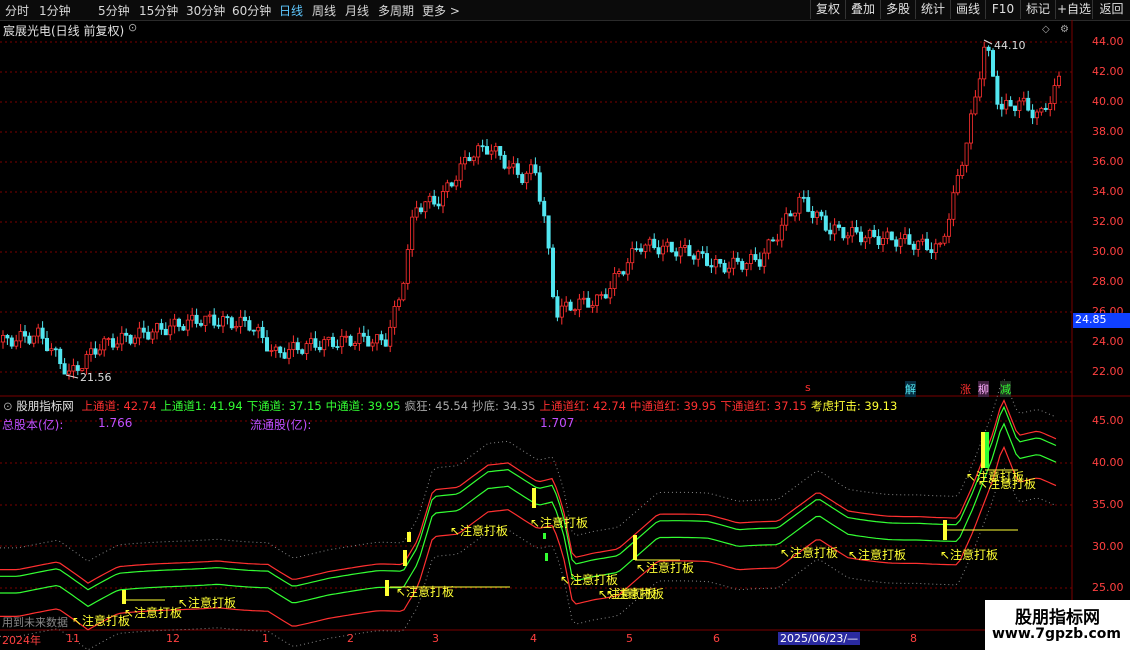  I want to click on indicator-value-0: 上通道: 42.74, so click(119, 406).